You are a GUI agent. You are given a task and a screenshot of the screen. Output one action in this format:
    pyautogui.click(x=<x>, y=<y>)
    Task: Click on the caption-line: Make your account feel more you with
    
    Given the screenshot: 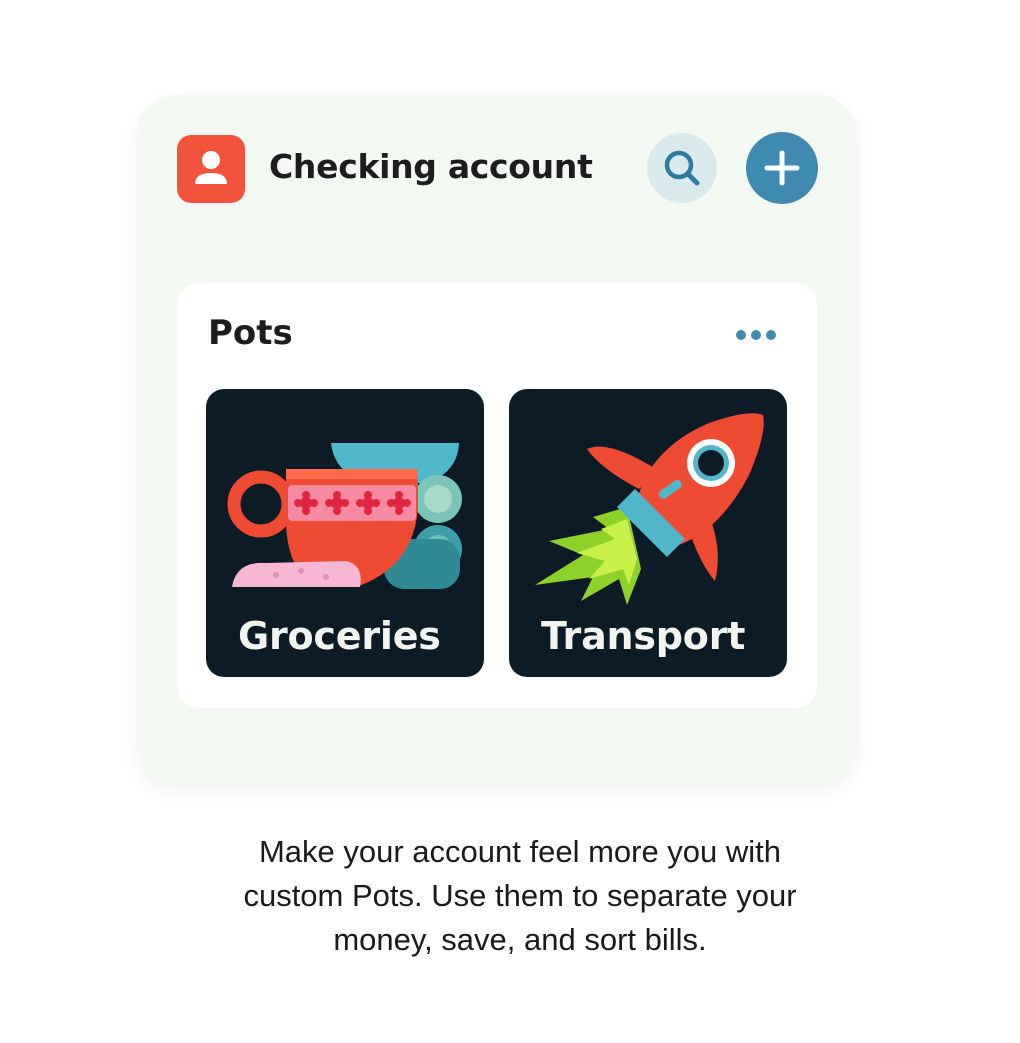 What is the action you would take?
    pyautogui.click(x=520, y=851)
    